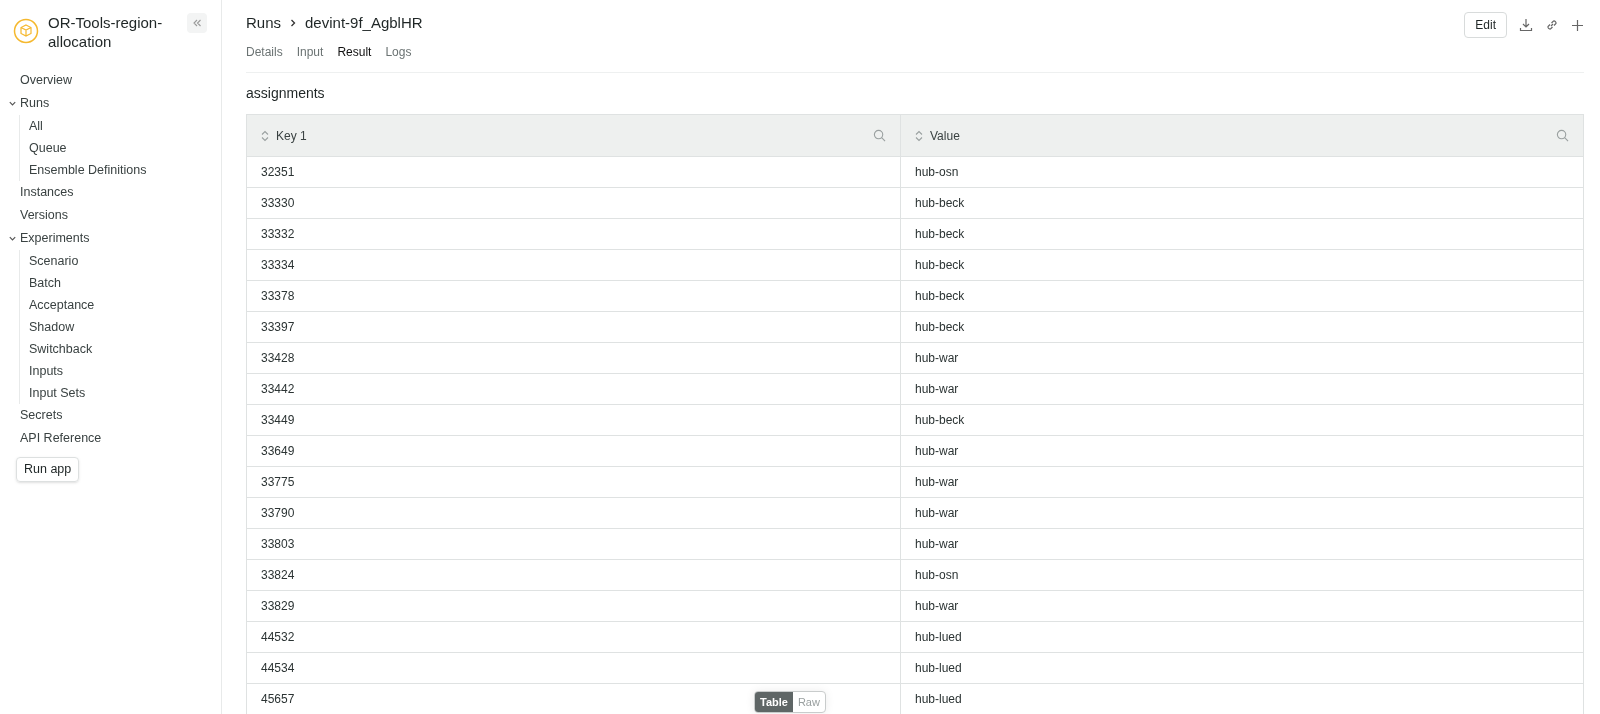 This screenshot has width=1600, height=714. I want to click on tab: Logs, so click(398, 52).